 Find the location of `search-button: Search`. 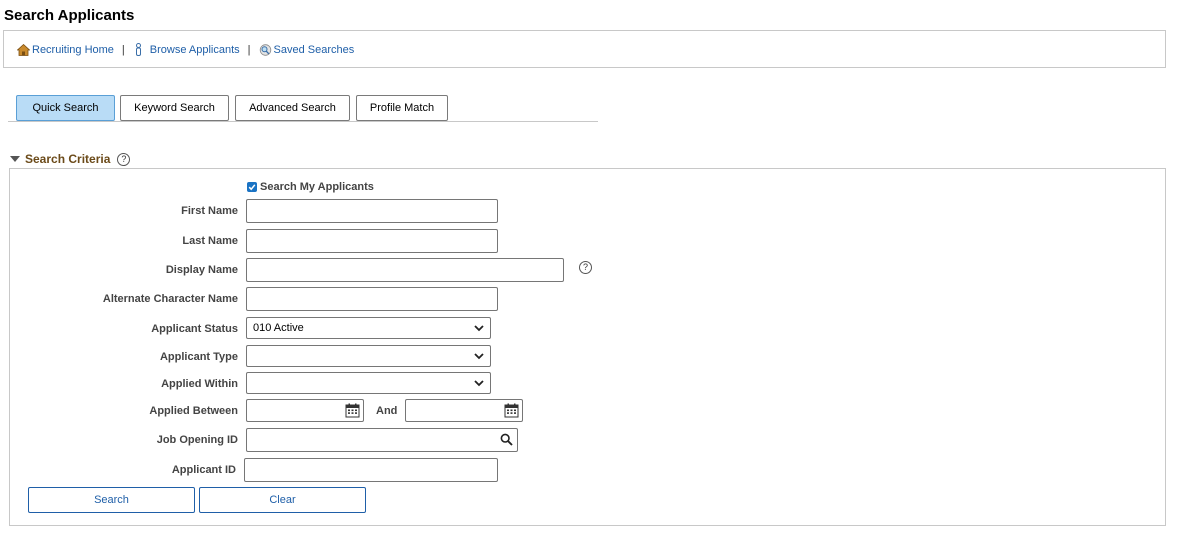

search-button: Search is located at coordinates (111, 500).